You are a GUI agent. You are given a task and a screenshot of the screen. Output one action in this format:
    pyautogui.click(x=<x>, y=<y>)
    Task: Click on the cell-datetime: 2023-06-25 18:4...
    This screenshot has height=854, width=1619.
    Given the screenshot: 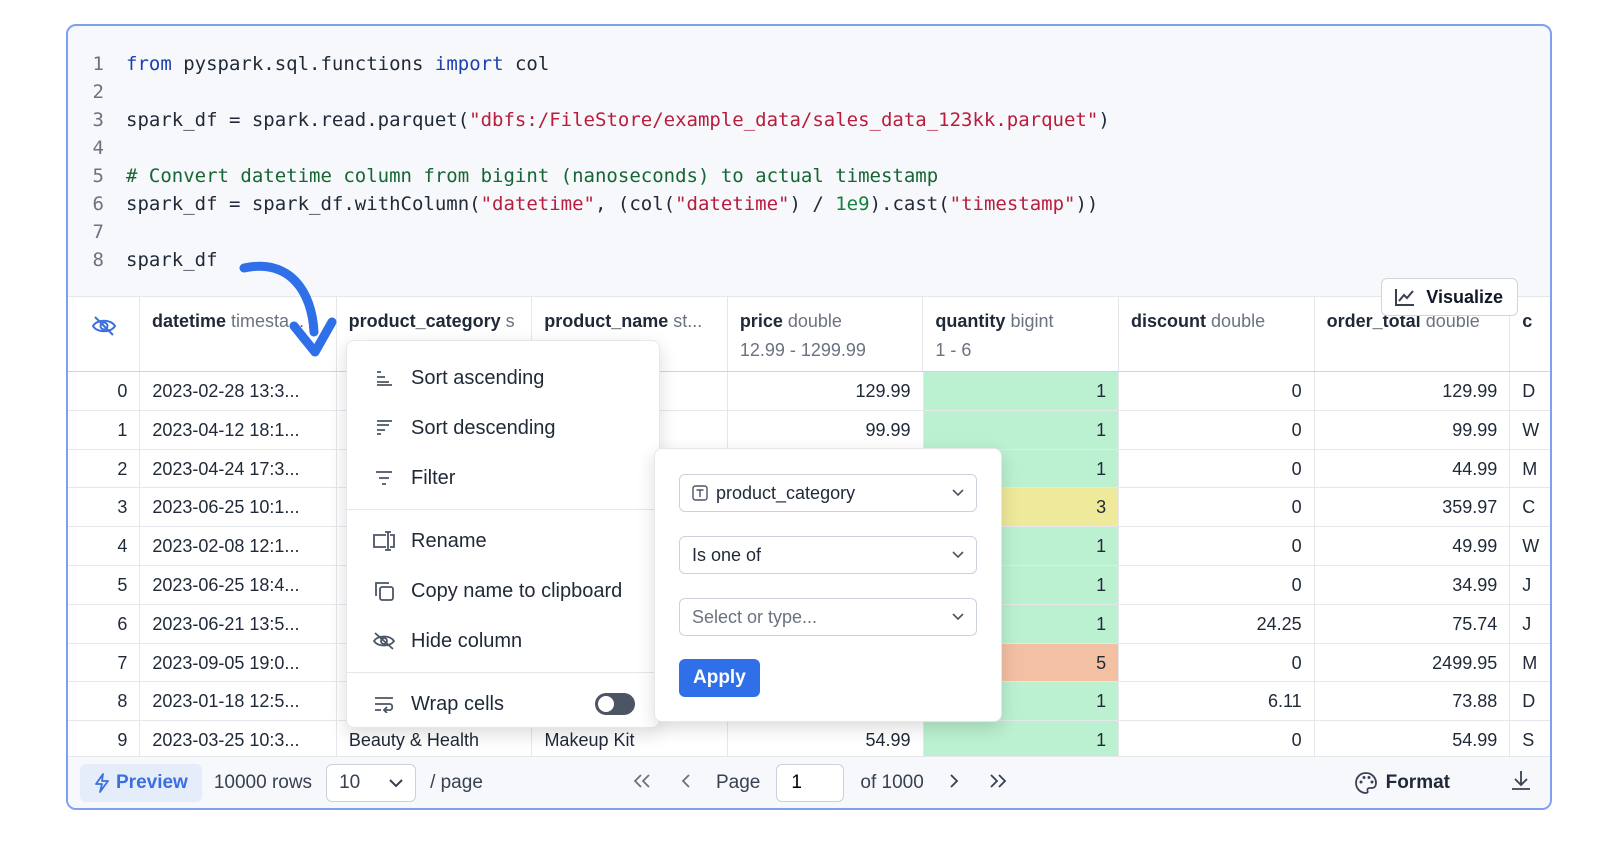 What is the action you would take?
    pyautogui.click(x=238, y=584)
    